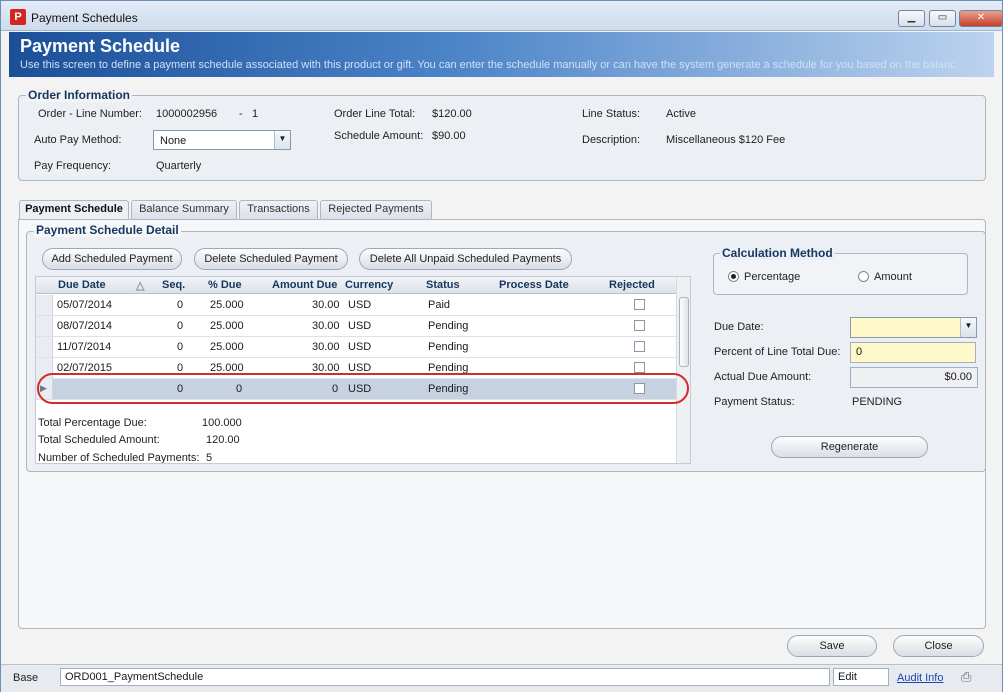 The width and height of the screenshot is (1003, 692). Describe the element at coordinates (222, 423) in the screenshot. I see `total-percentage-value: 100.000` at that location.